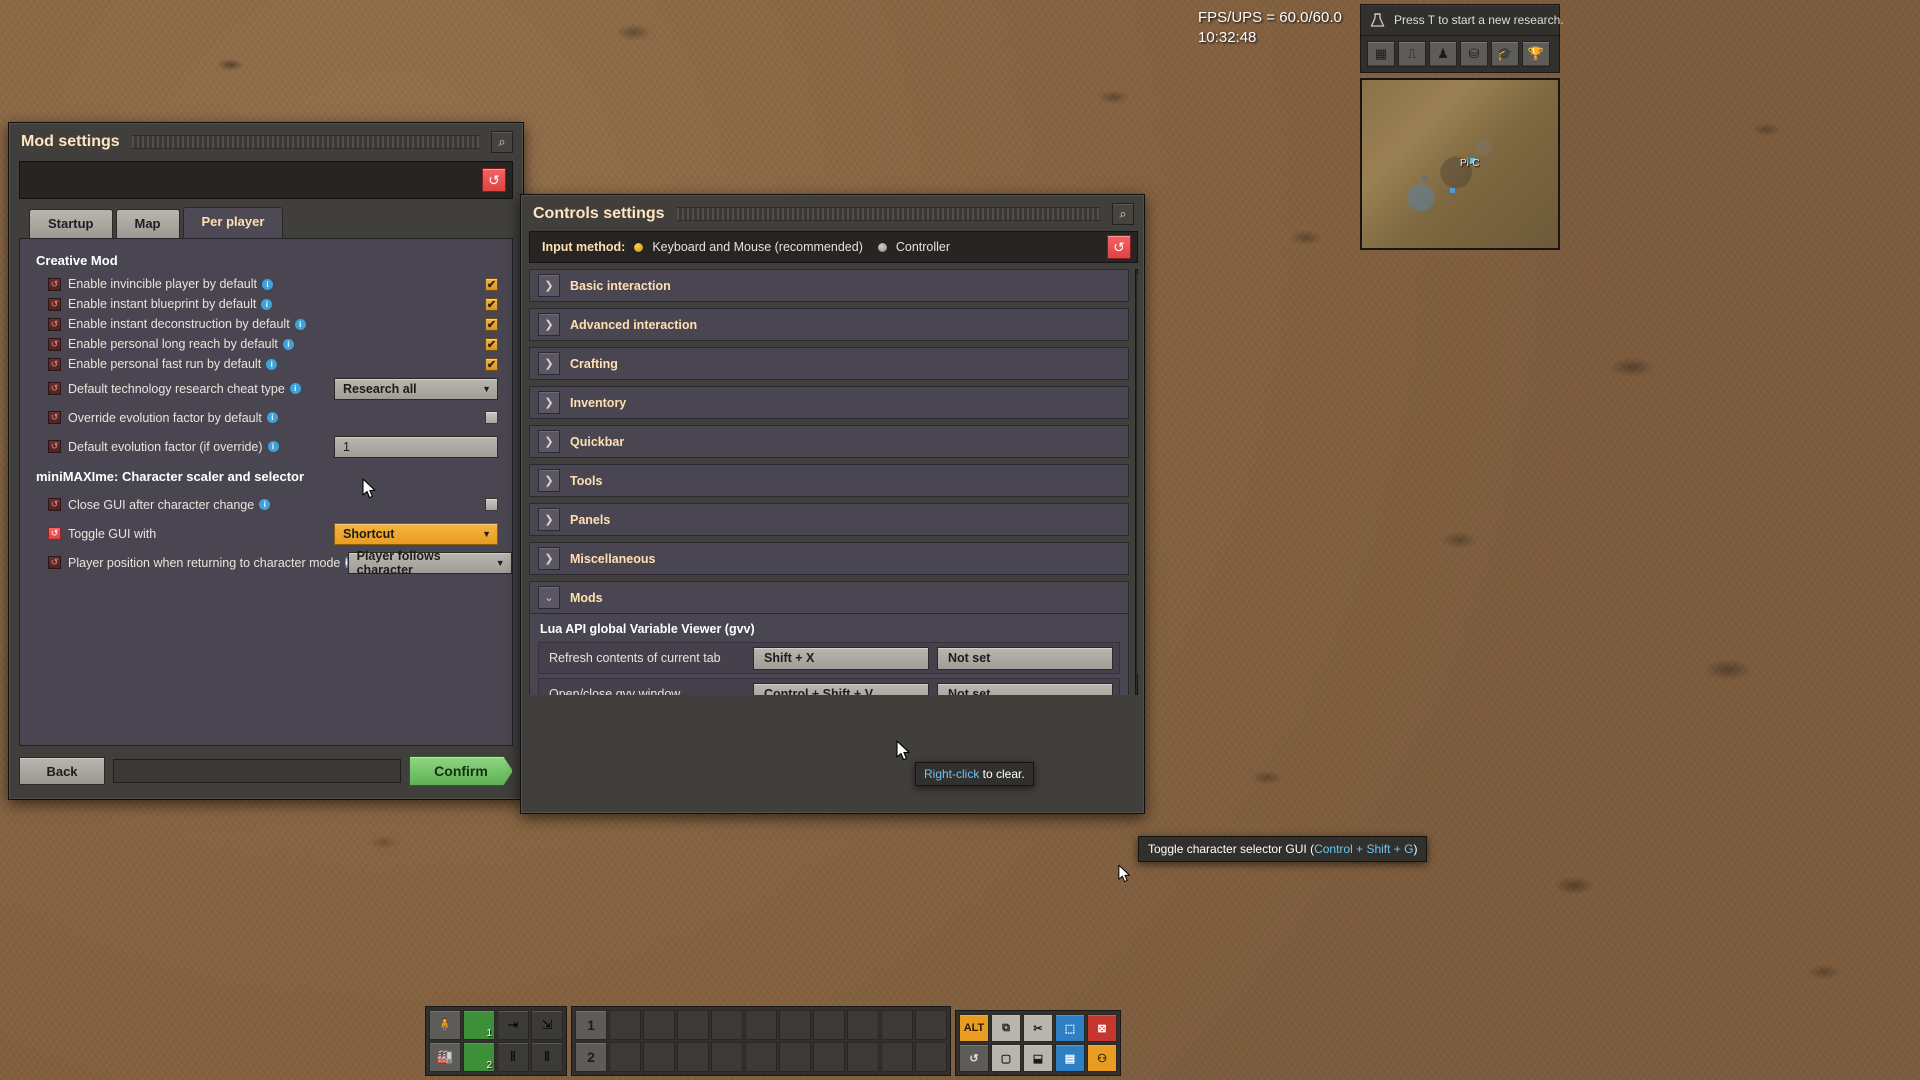 This screenshot has width=1920, height=1080. Describe the element at coordinates (416, 446) in the screenshot. I see `default-evolution-factor-input: 1` at that location.